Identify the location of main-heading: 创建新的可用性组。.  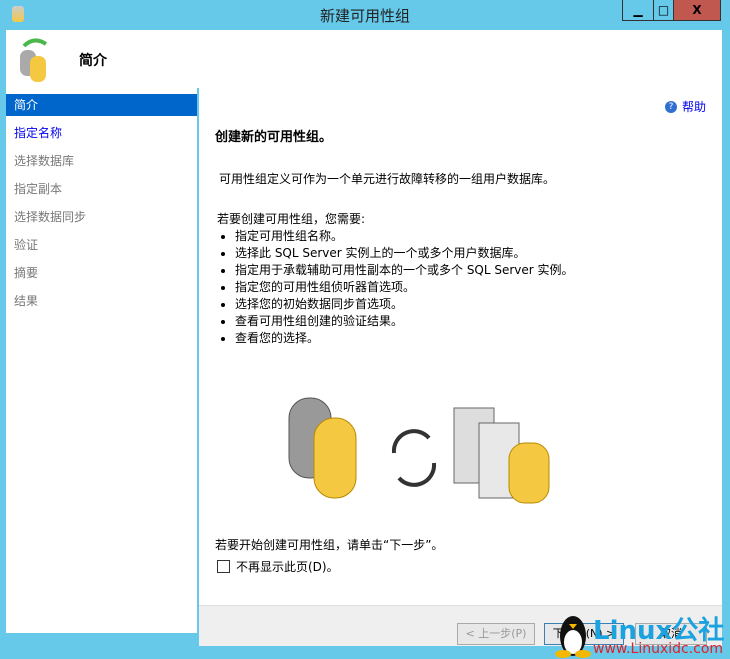
(274, 137).